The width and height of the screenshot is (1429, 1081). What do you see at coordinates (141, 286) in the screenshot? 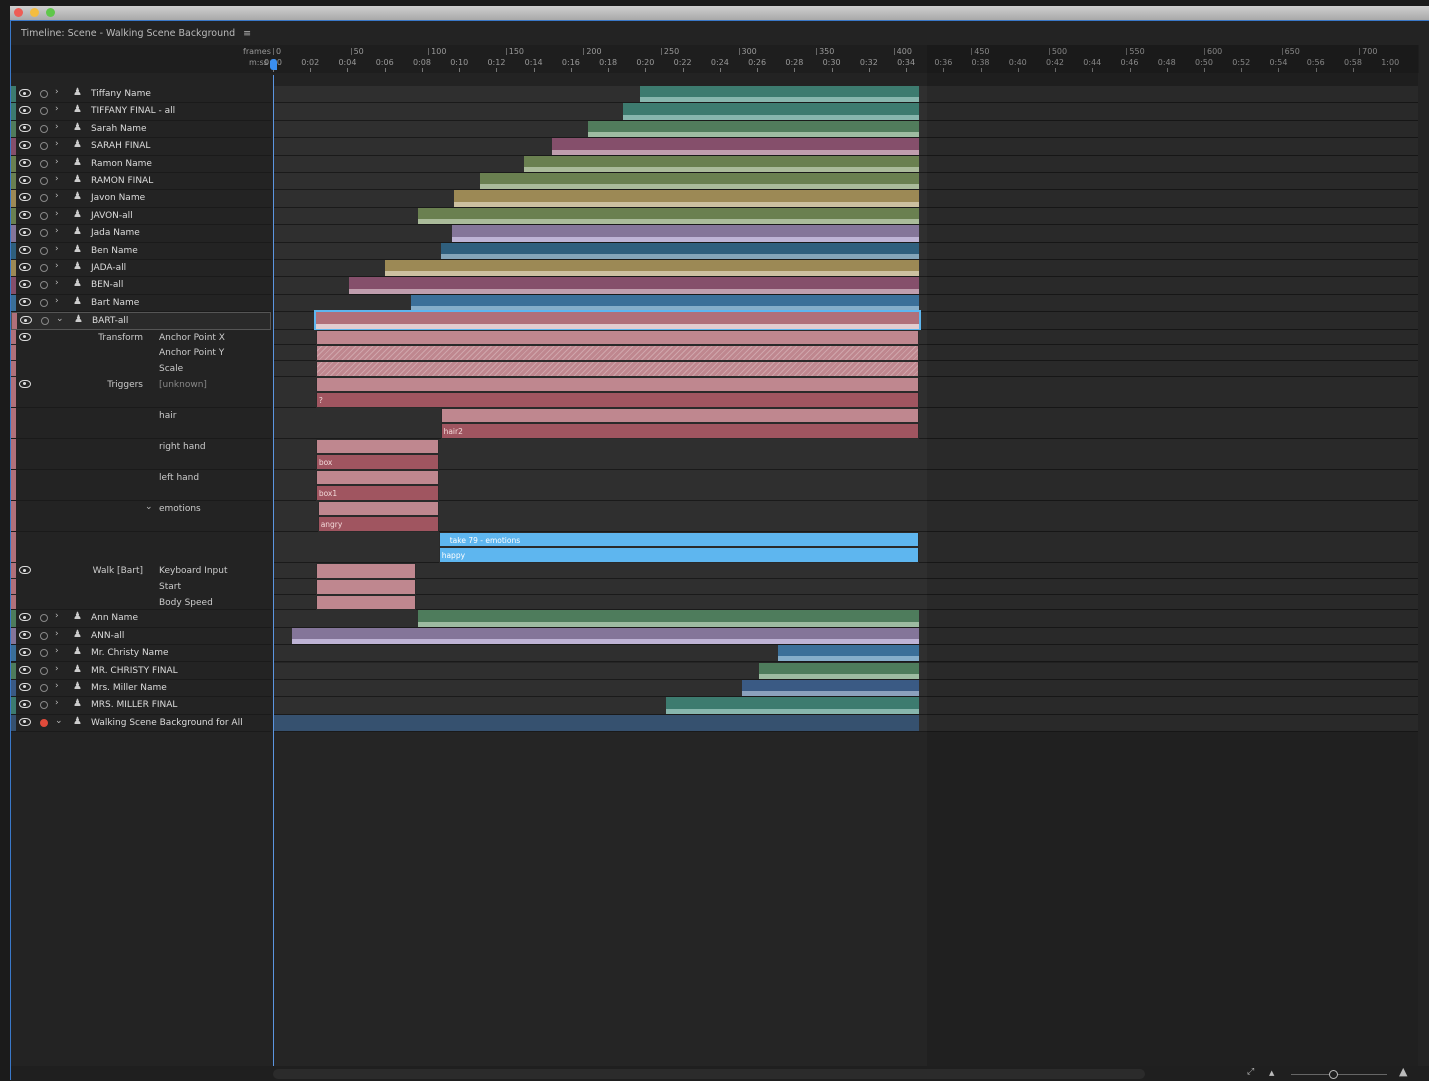
I see `layer-row: › ♟ BEN-all` at bounding box center [141, 286].